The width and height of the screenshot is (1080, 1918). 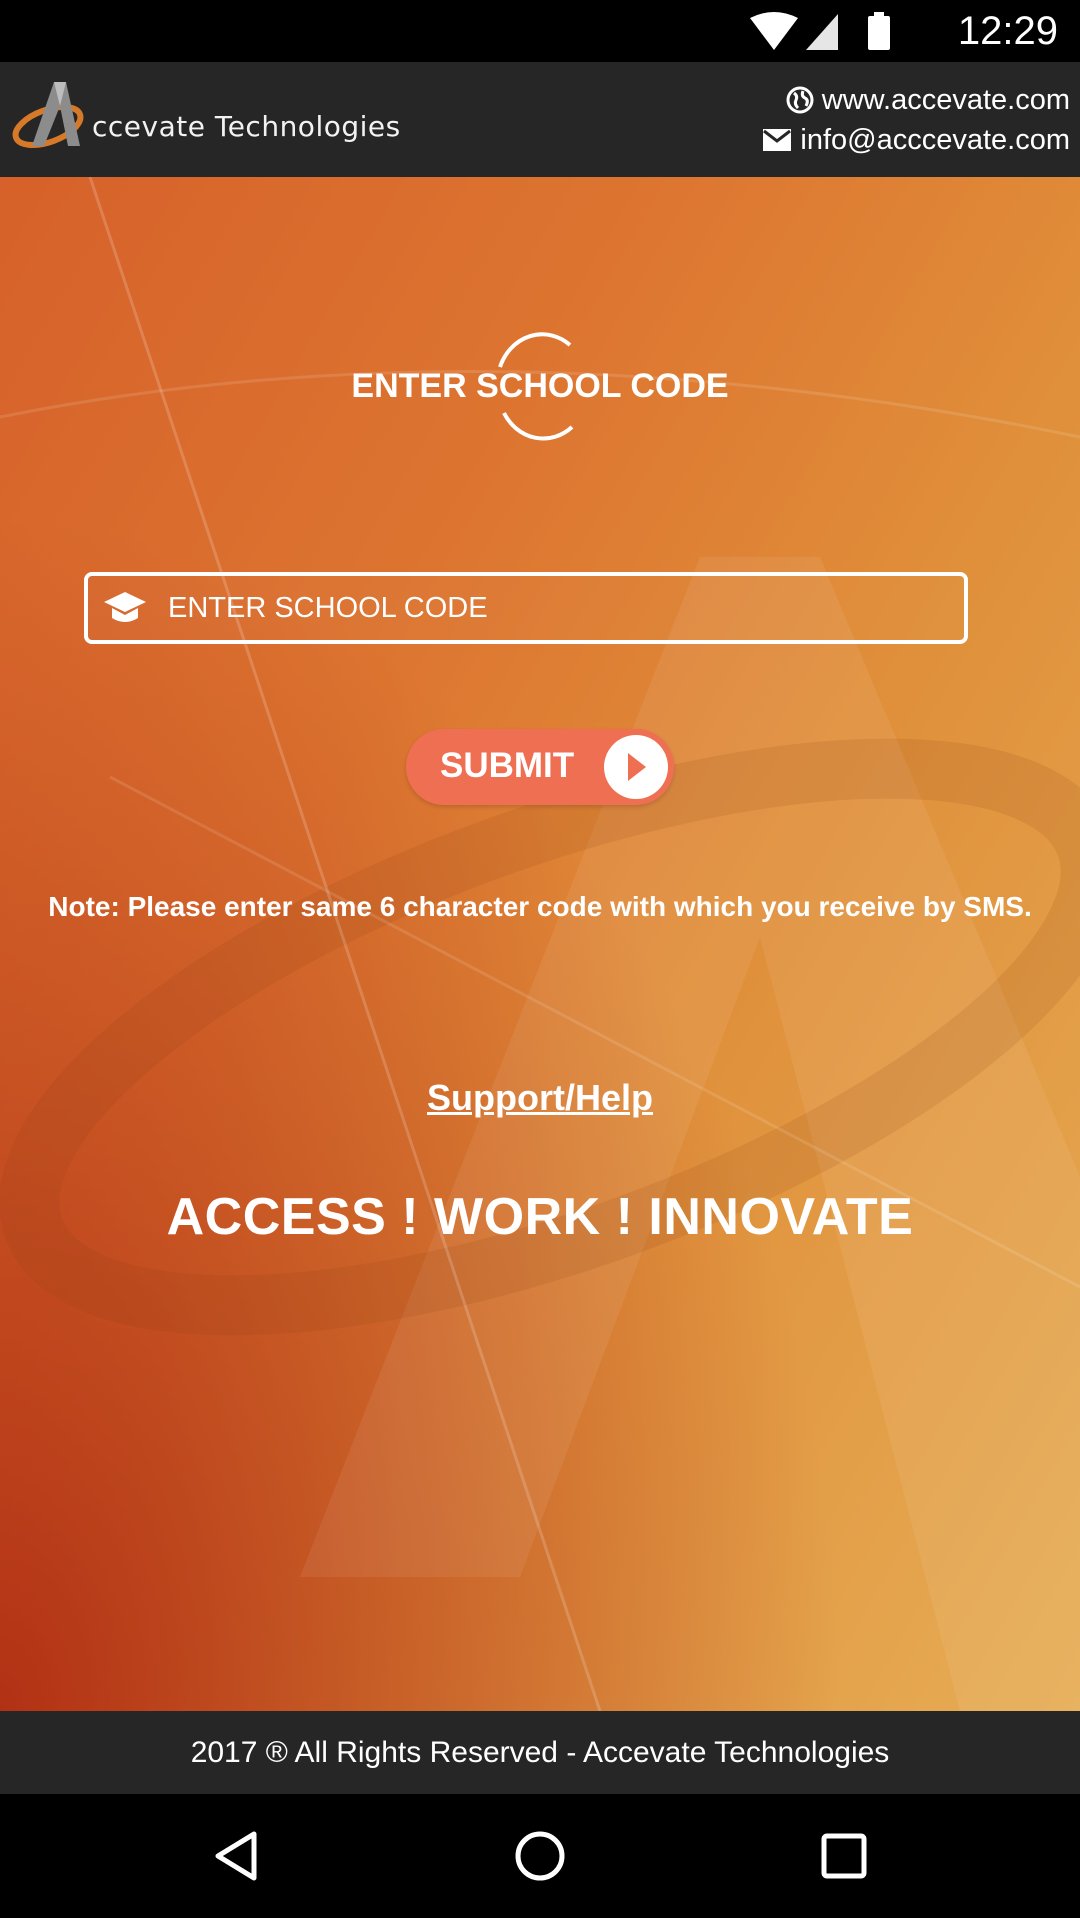 I want to click on status-icons, so click(x=830, y=32).